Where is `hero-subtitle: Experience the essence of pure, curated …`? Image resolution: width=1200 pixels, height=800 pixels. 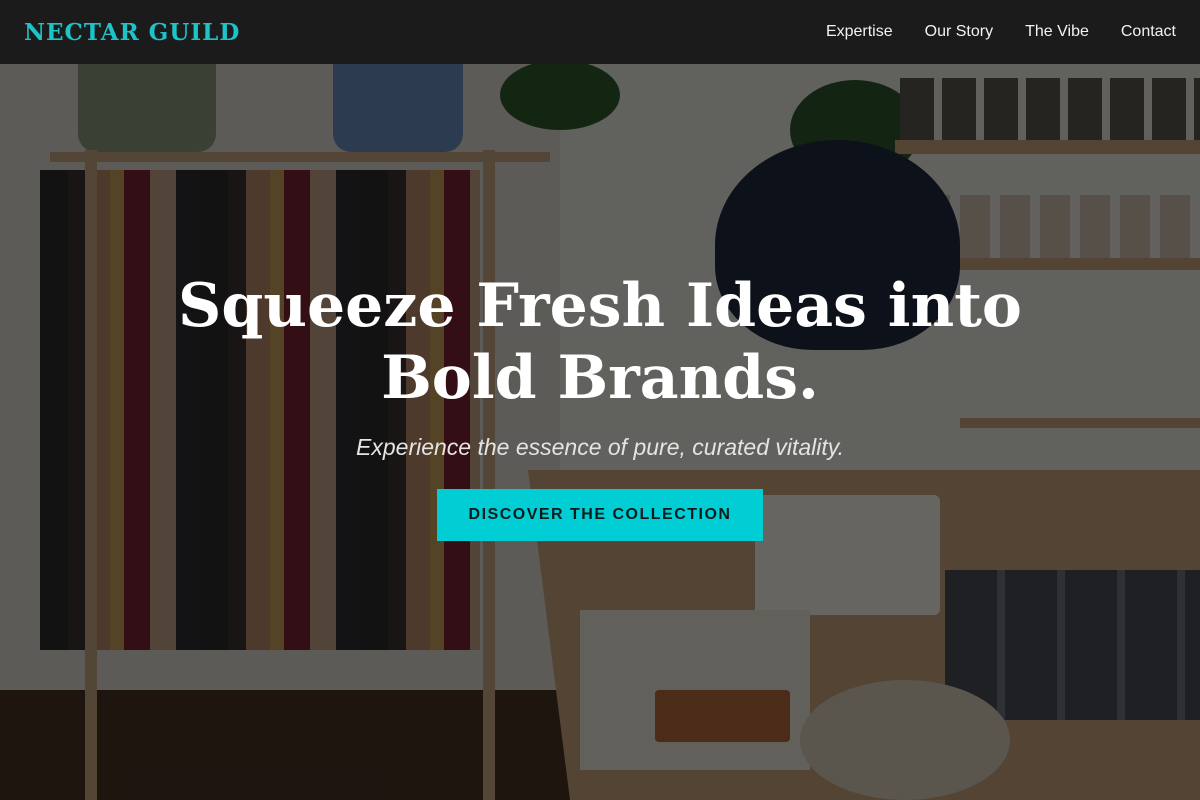 hero-subtitle: Experience the essence of pure, curated … is located at coordinates (600, 447).